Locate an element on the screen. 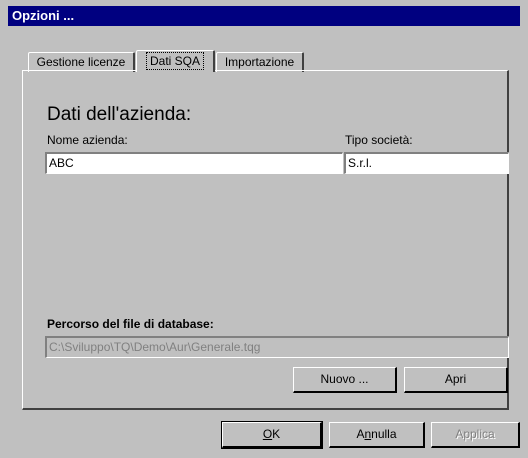 Image resolution: width=528 pixels, height=458 pixels. company-type-field: S.r.l. is located at coordinates (426, 163).